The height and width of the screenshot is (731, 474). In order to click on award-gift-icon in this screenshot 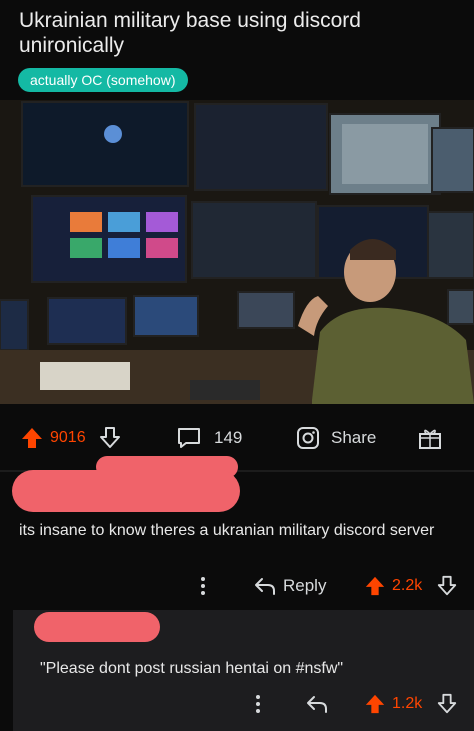, I will do `click(430, 439)`.